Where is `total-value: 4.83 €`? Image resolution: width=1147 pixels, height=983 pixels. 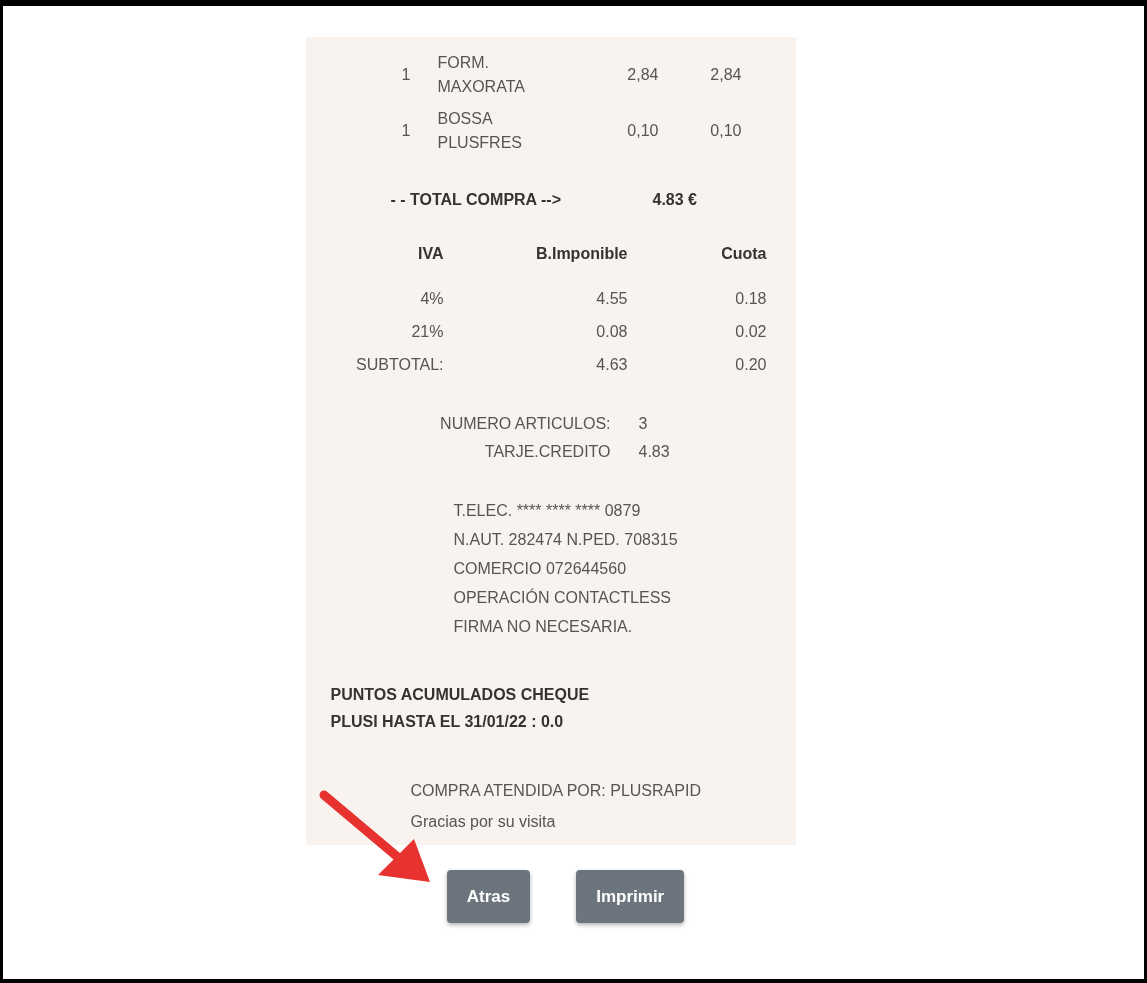 total-value: 4.83 € is located at coordinates (674, 200).